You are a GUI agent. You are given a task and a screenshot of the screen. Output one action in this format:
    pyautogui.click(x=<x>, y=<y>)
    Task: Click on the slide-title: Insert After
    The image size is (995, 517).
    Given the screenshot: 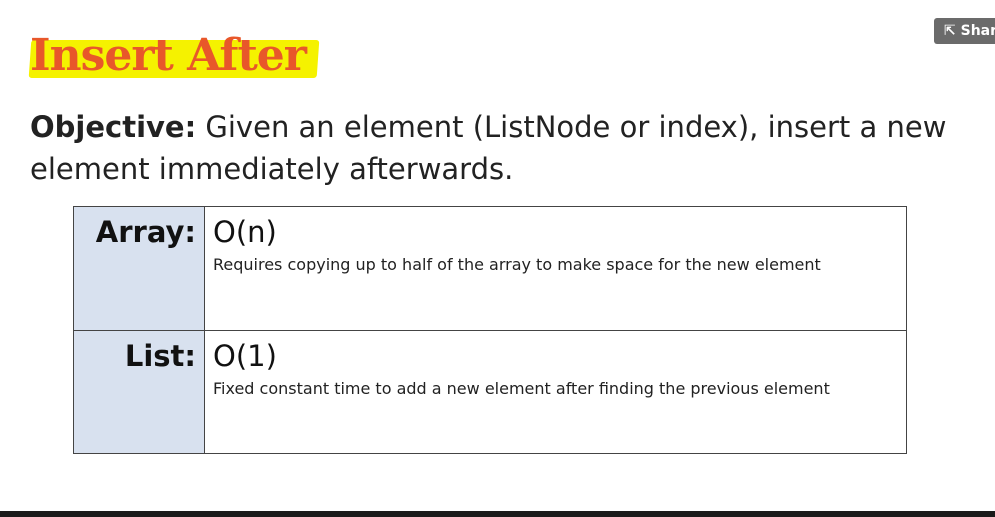 What is the action you would take?
    pyautogui.click(x=168, y=55)
    